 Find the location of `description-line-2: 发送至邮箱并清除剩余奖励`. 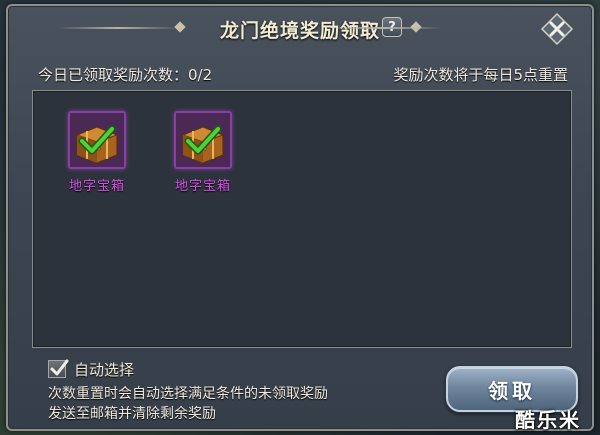

description-line-2: 发送至邮箱并清除剩余奖励 is located at coordinates (132, 414).